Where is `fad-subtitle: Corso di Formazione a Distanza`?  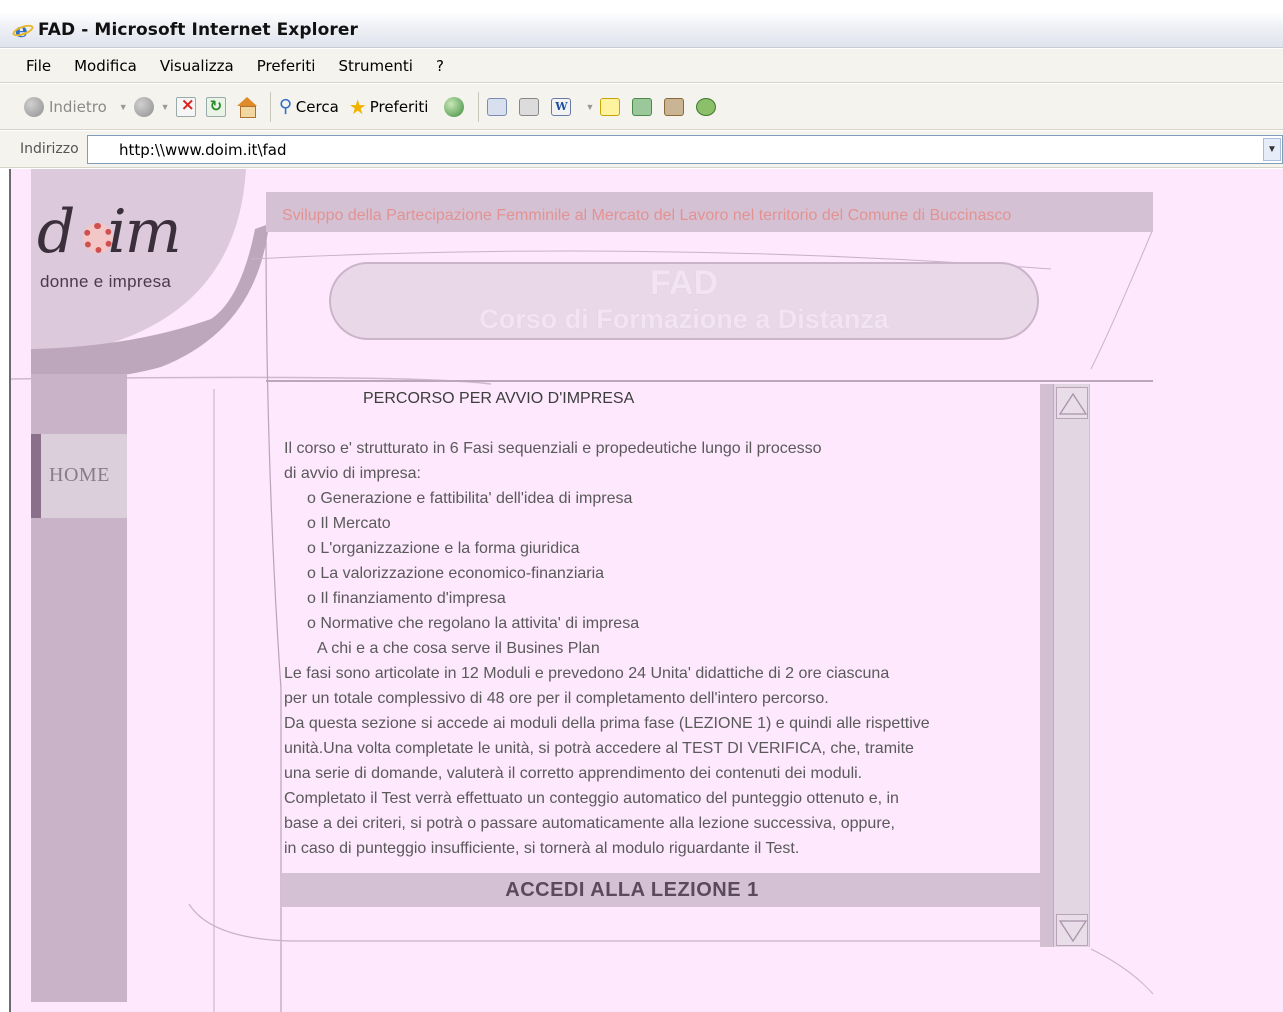
fad-subtitle: Corso di Formazione a Distanza is located at coordinates (684, 319).